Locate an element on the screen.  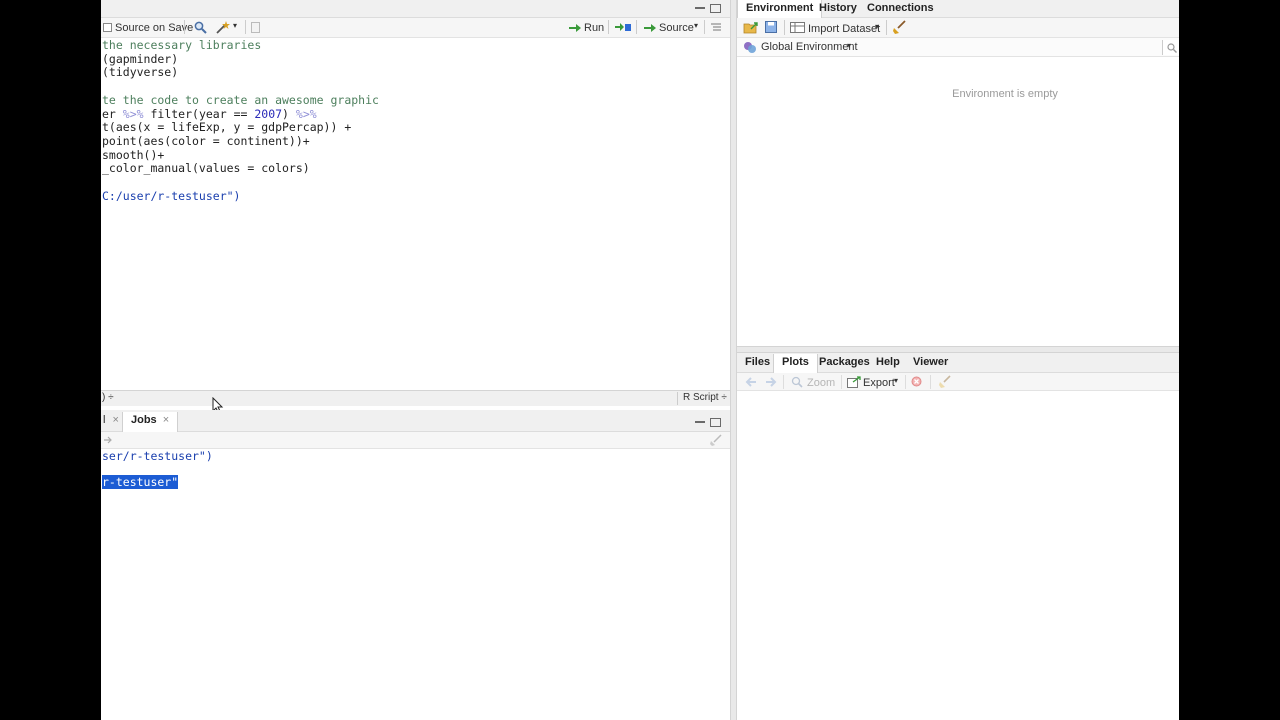
export-icon is located at coordinates (854, 382).